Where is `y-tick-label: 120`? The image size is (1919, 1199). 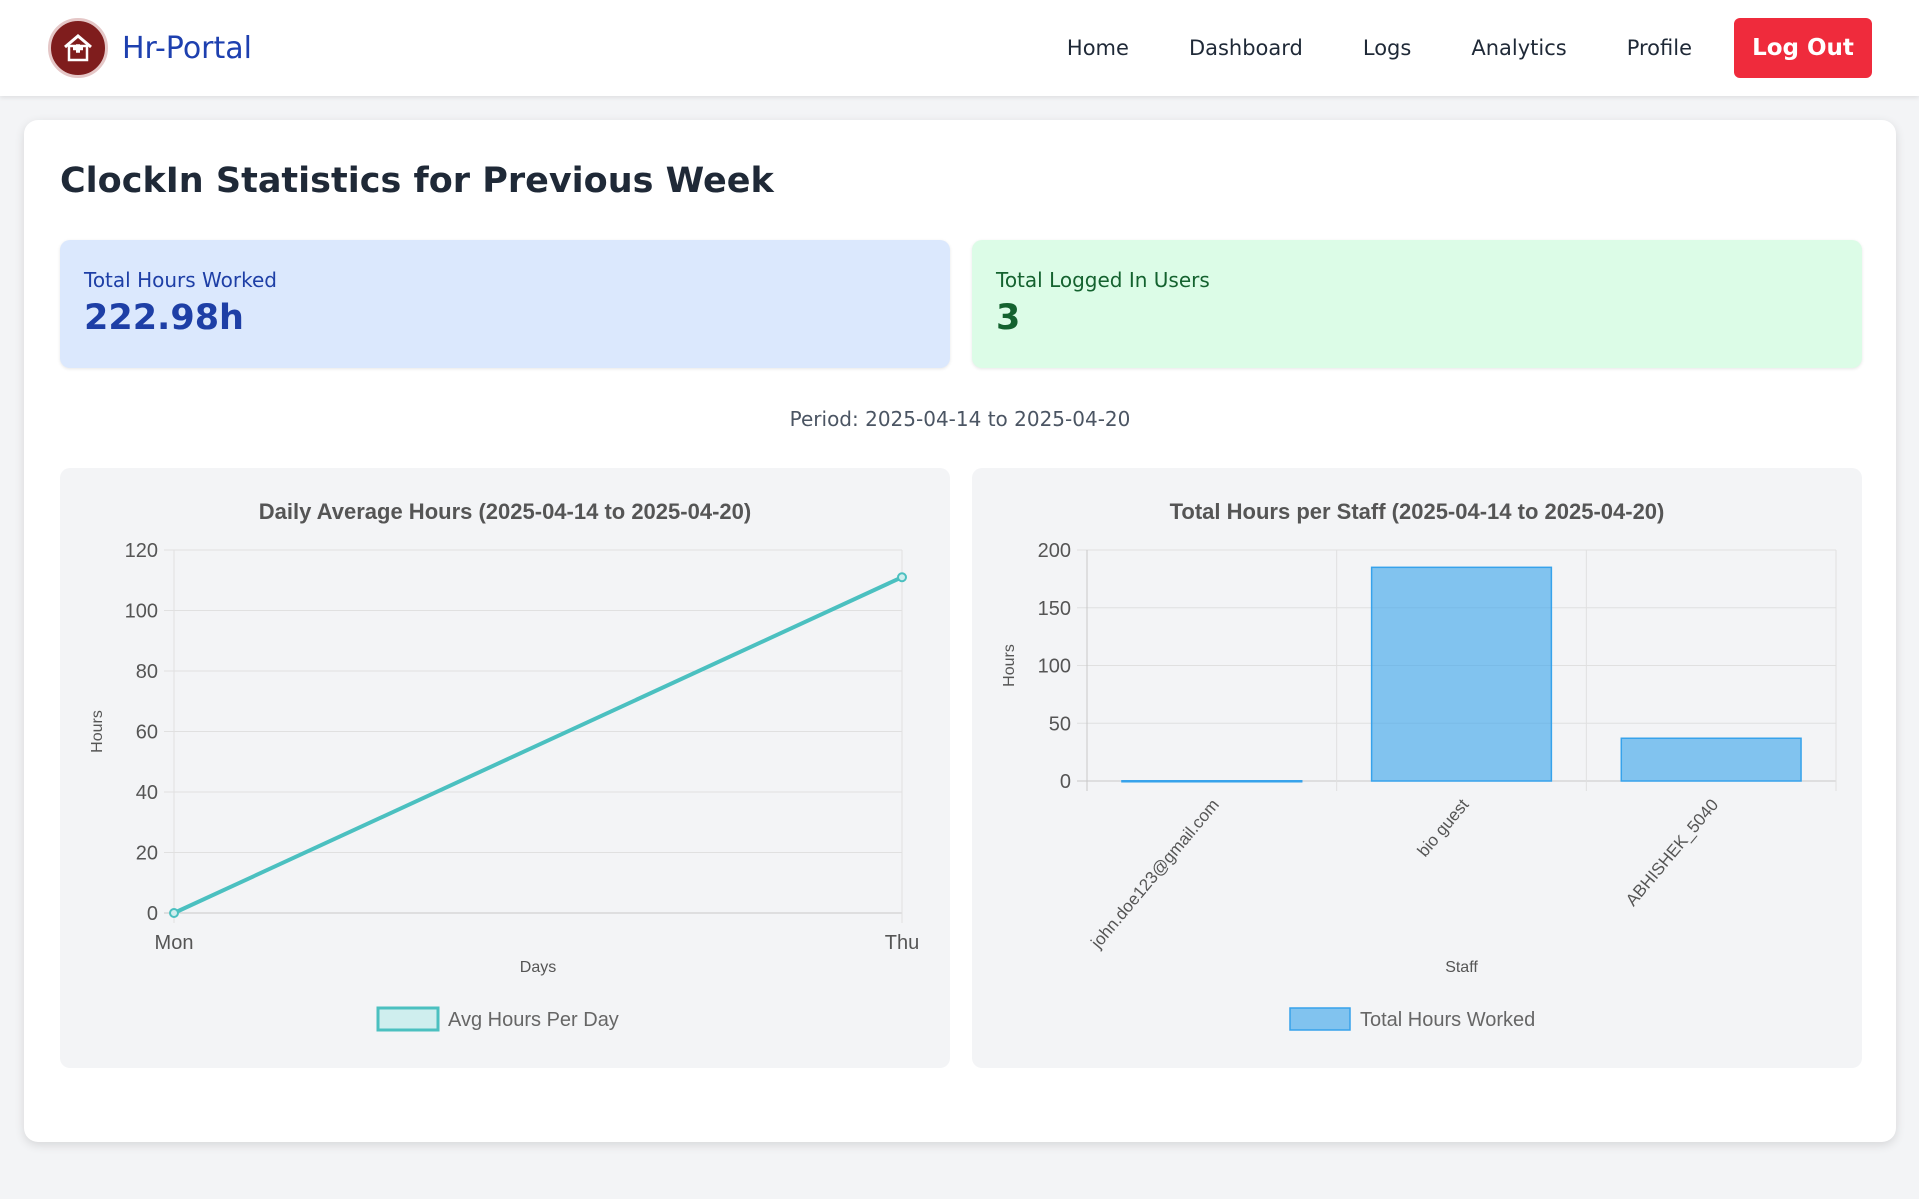
y-tick-label: 120 is located at coordinates (141, 551).